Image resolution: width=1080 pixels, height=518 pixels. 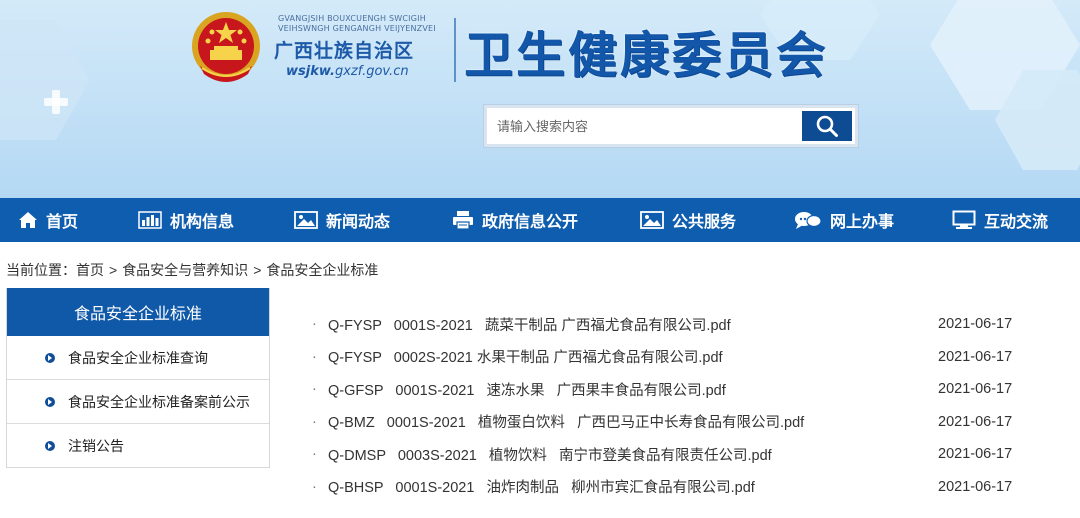 I want to click on region-name: 广西壮族自治区, so click(x=344, y=51).